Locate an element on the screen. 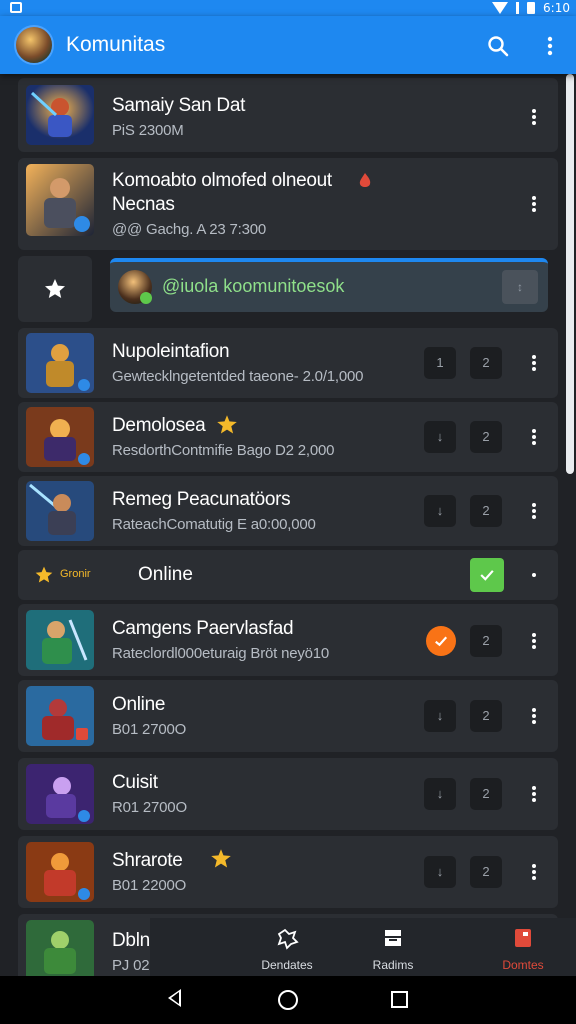  pinned-row: @iuola koomunitoesok ↕ is located at coordinates (288, 289).